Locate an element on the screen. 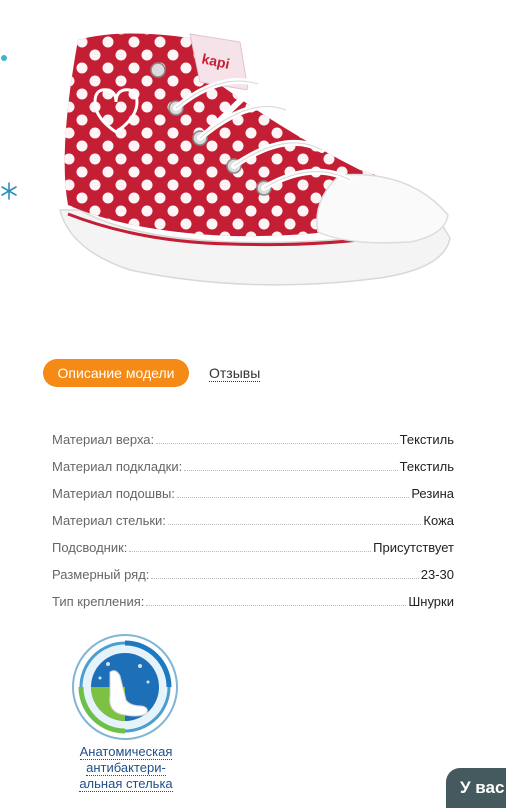  spec-label: Тип крепления: is located at coordinates (98, 601).